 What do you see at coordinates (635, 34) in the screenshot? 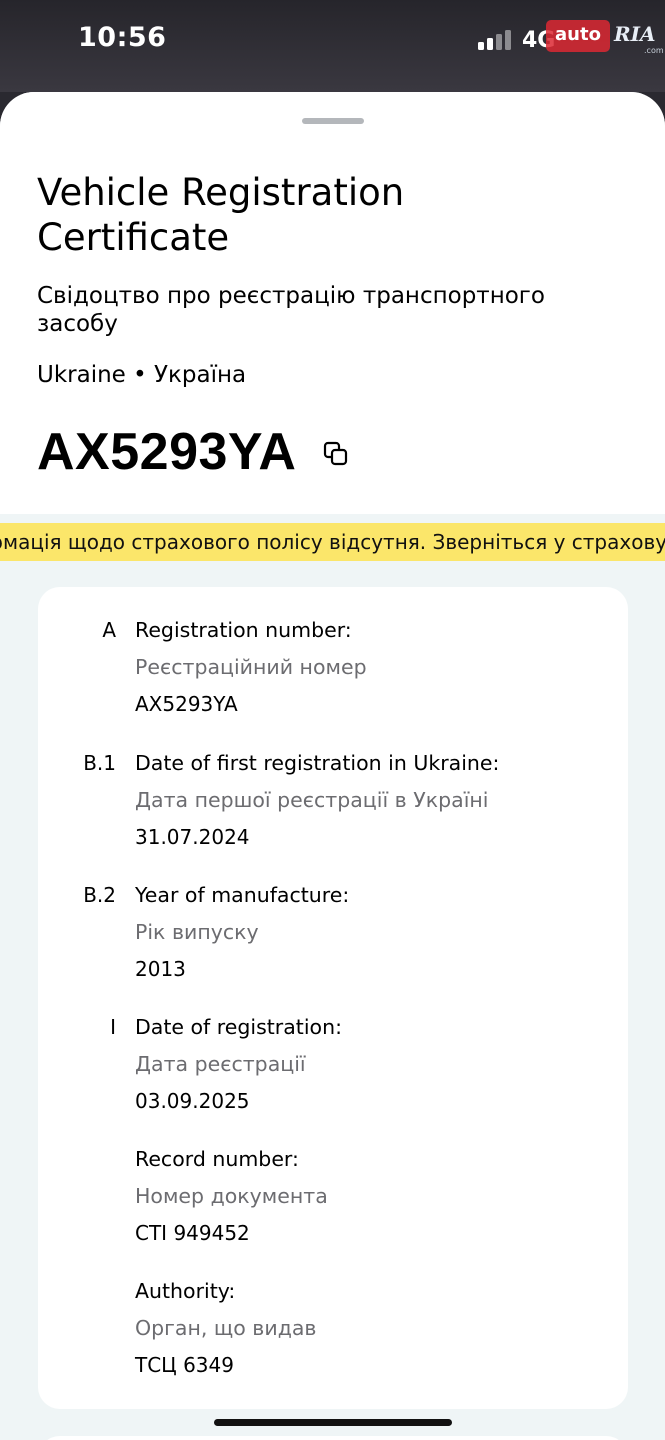
I see `watermark-ria: RIA` at bounding box center [635, 34].